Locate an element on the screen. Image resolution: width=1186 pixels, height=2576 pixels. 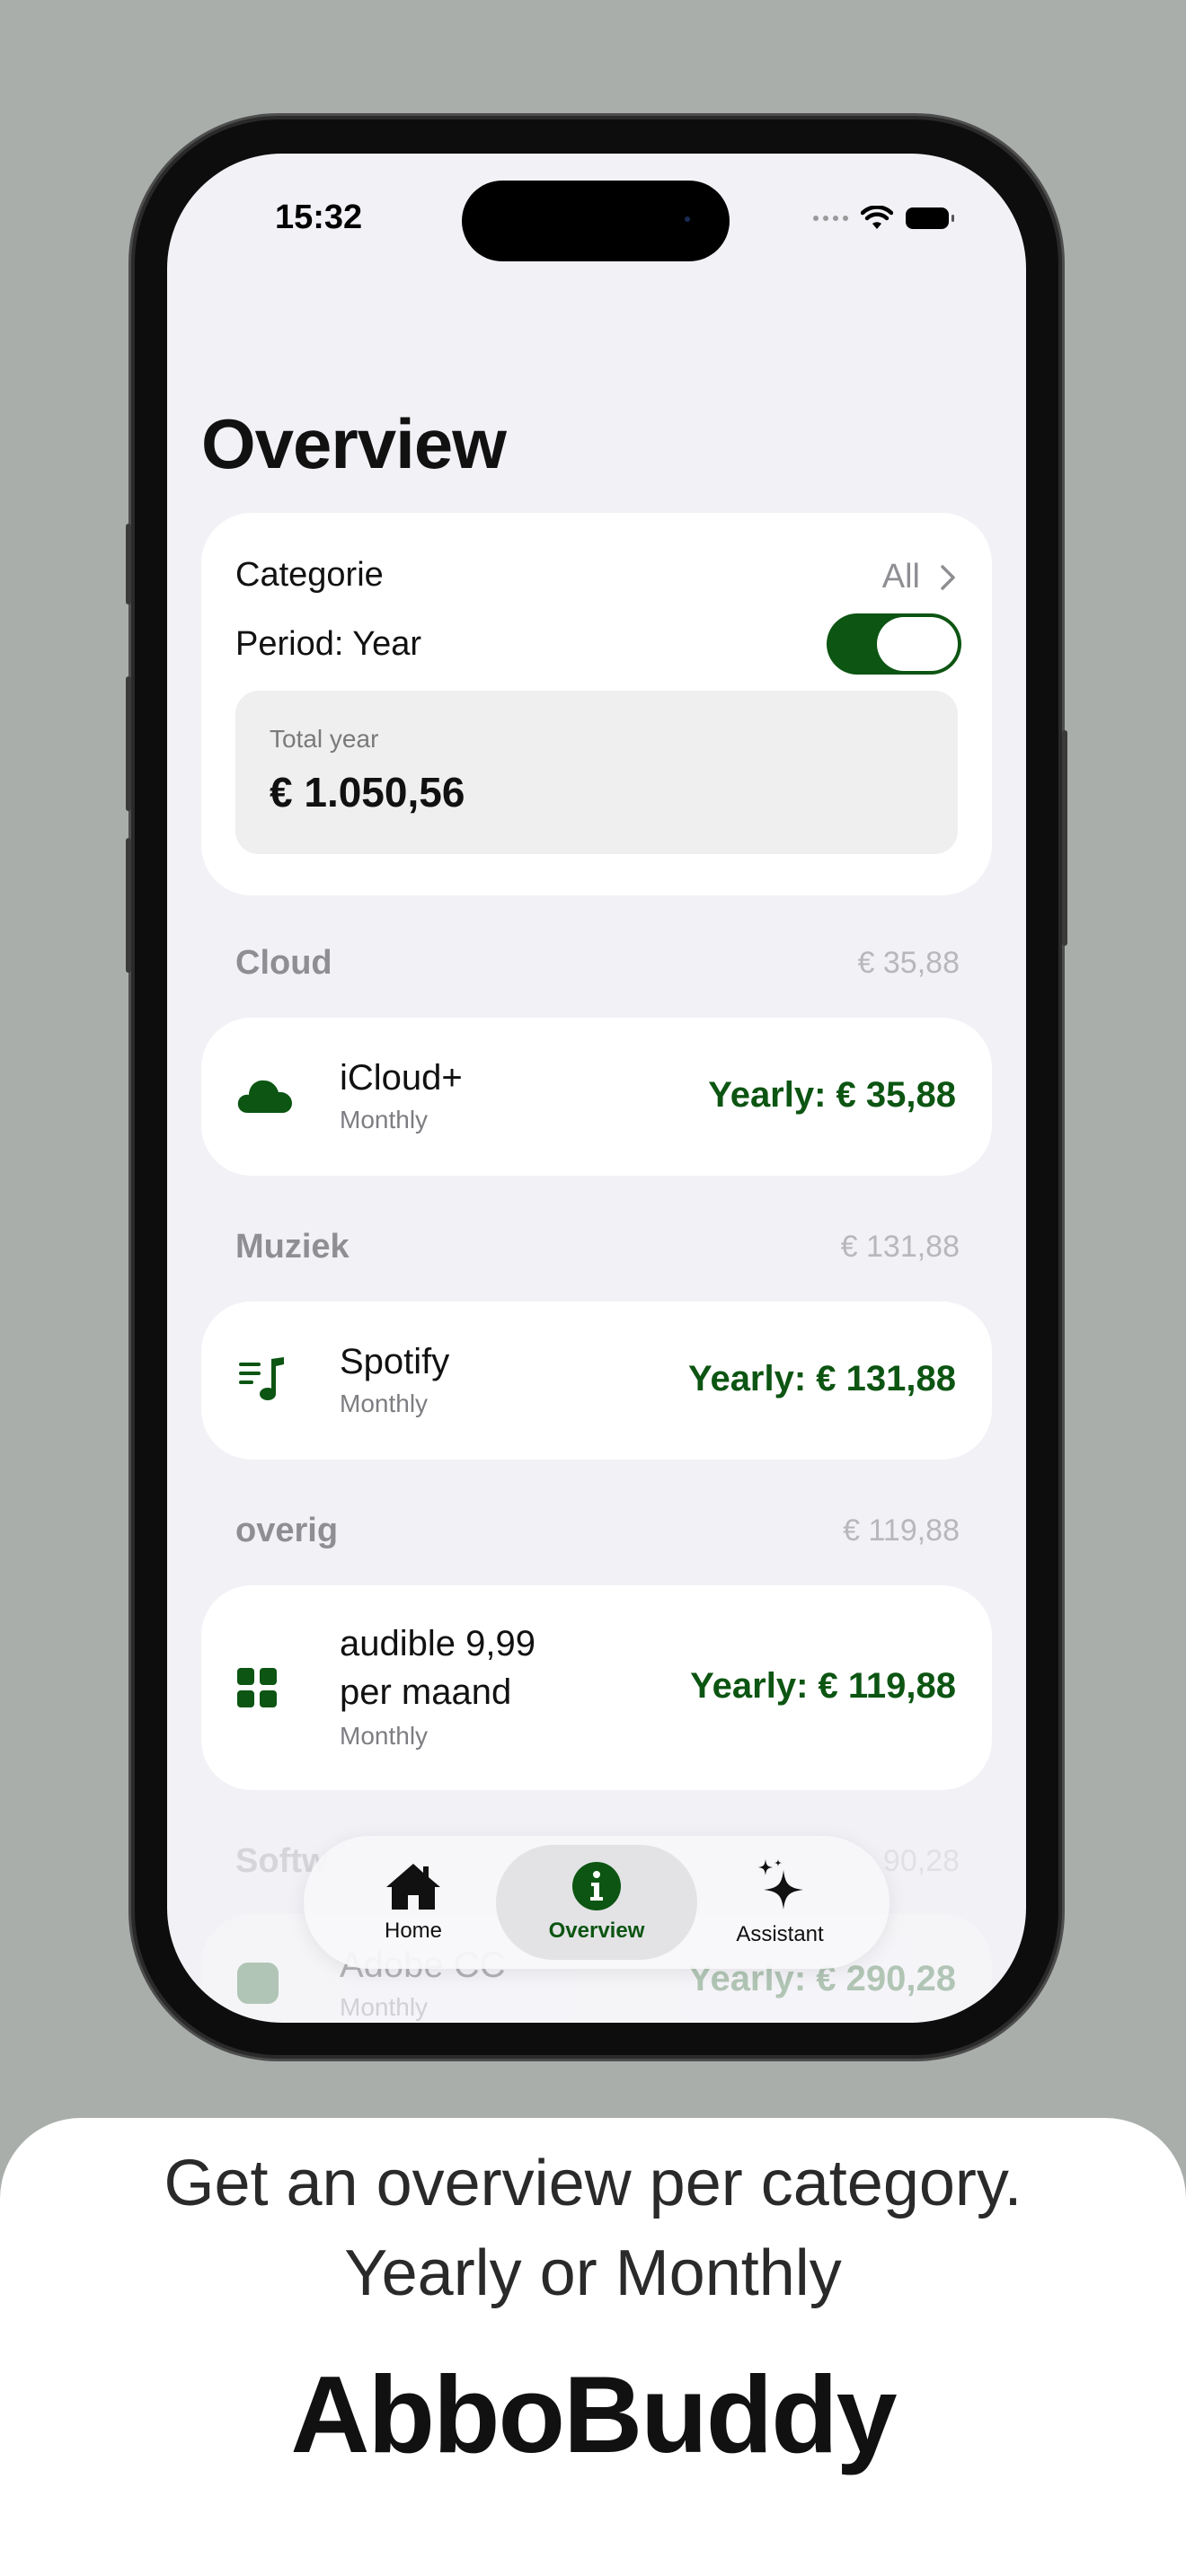
status-icons is located at coordinates (883, 218).